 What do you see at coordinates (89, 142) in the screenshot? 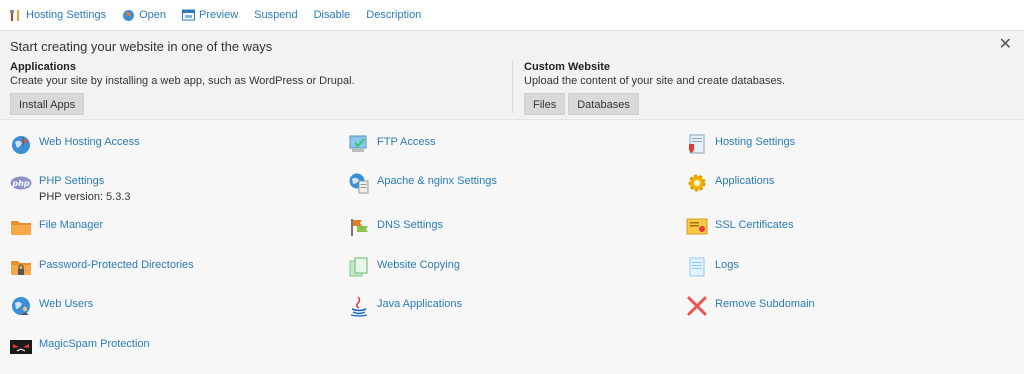
I see `tool-label: Web Hosting Access` at bounding box center [89, 142].